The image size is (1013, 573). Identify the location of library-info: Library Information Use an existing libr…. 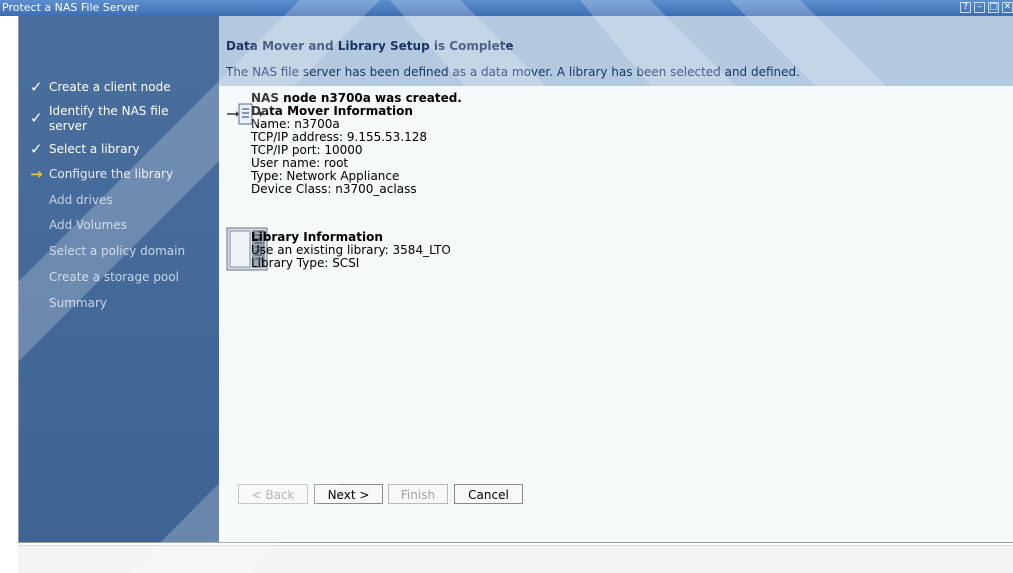
(351, 250).